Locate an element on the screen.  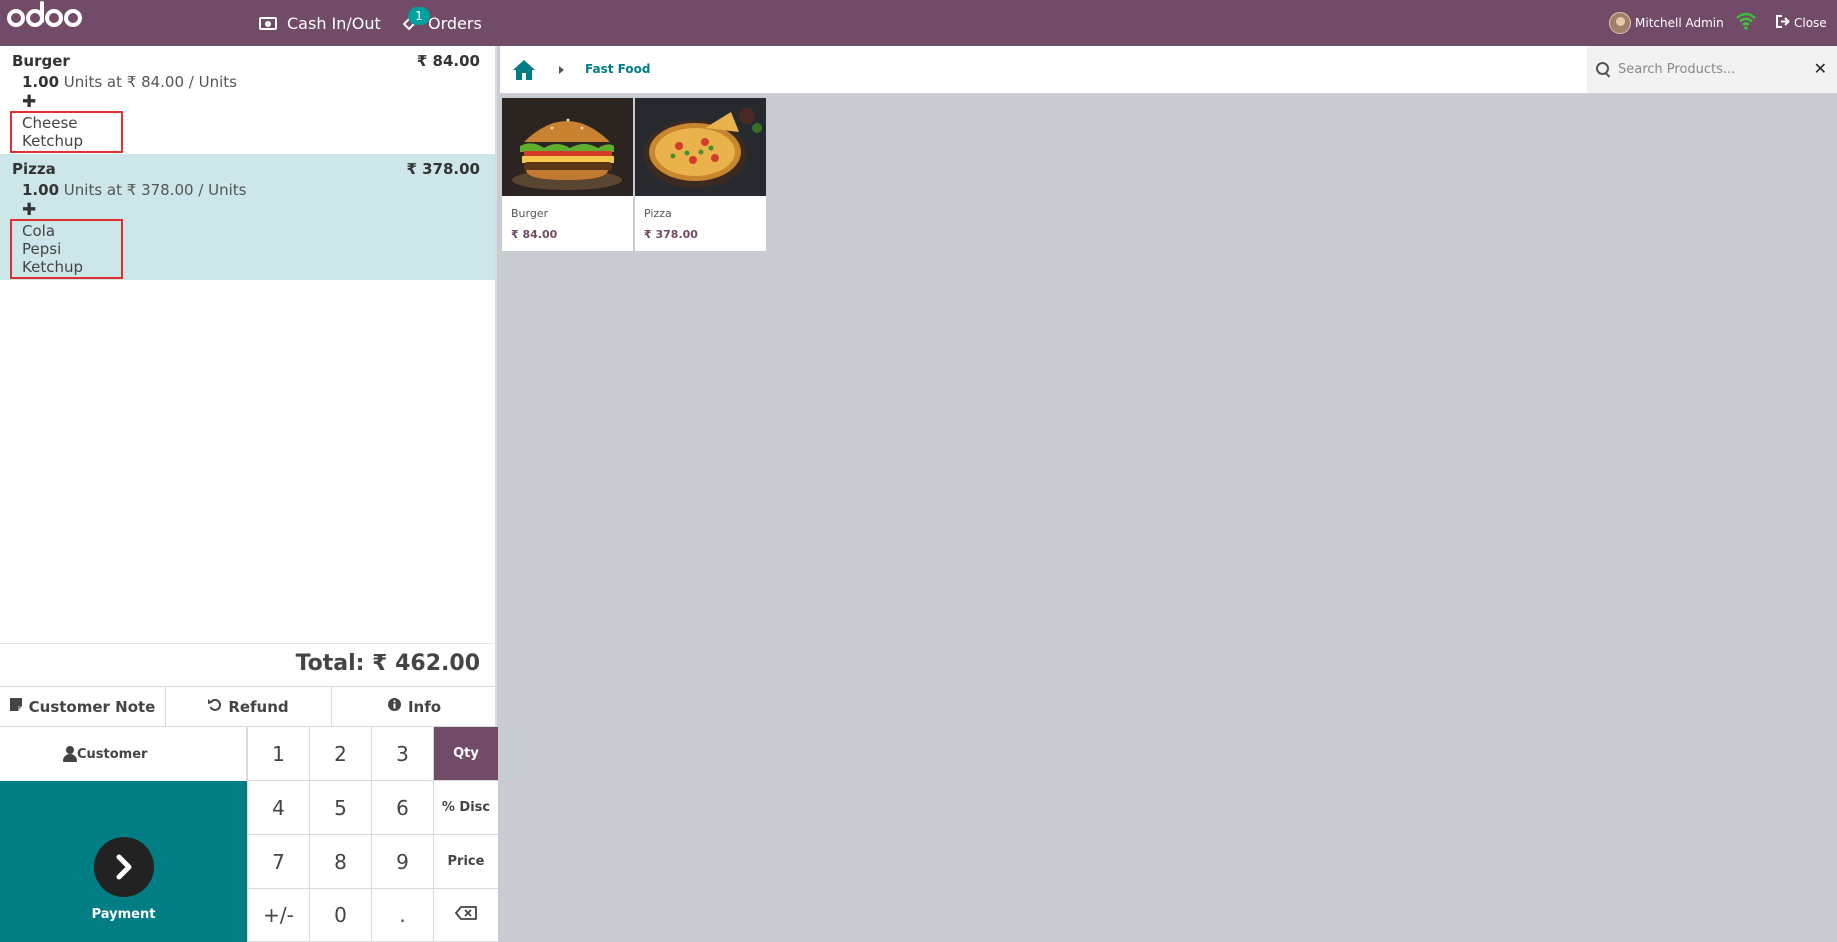
cash-in-out-label: Cash In/Out is located at coordinates (334, 23).